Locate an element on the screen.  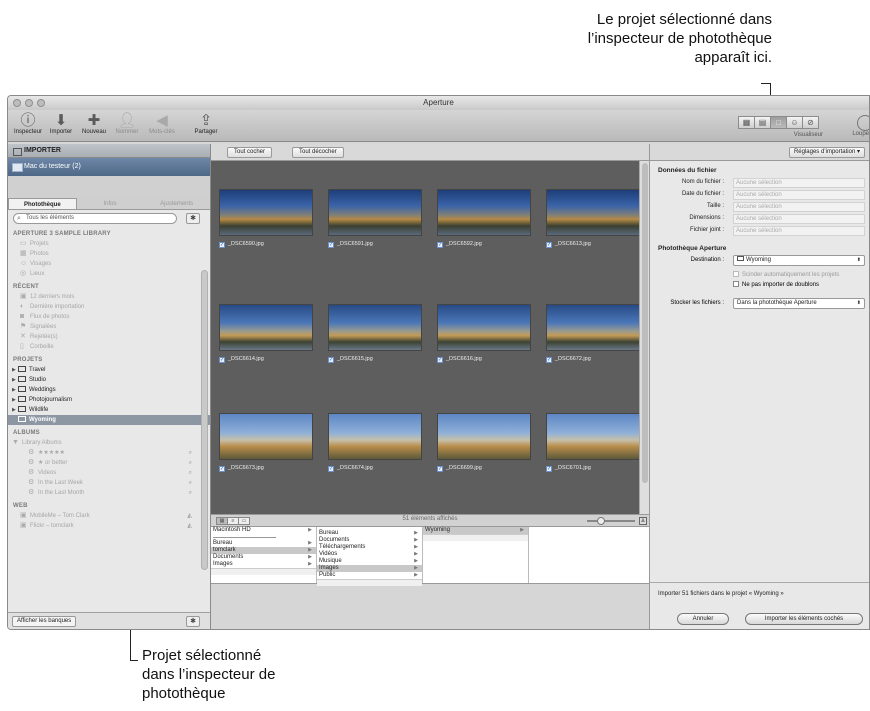
import-button: ⬇ Importer is located at coordinates (61, 123).